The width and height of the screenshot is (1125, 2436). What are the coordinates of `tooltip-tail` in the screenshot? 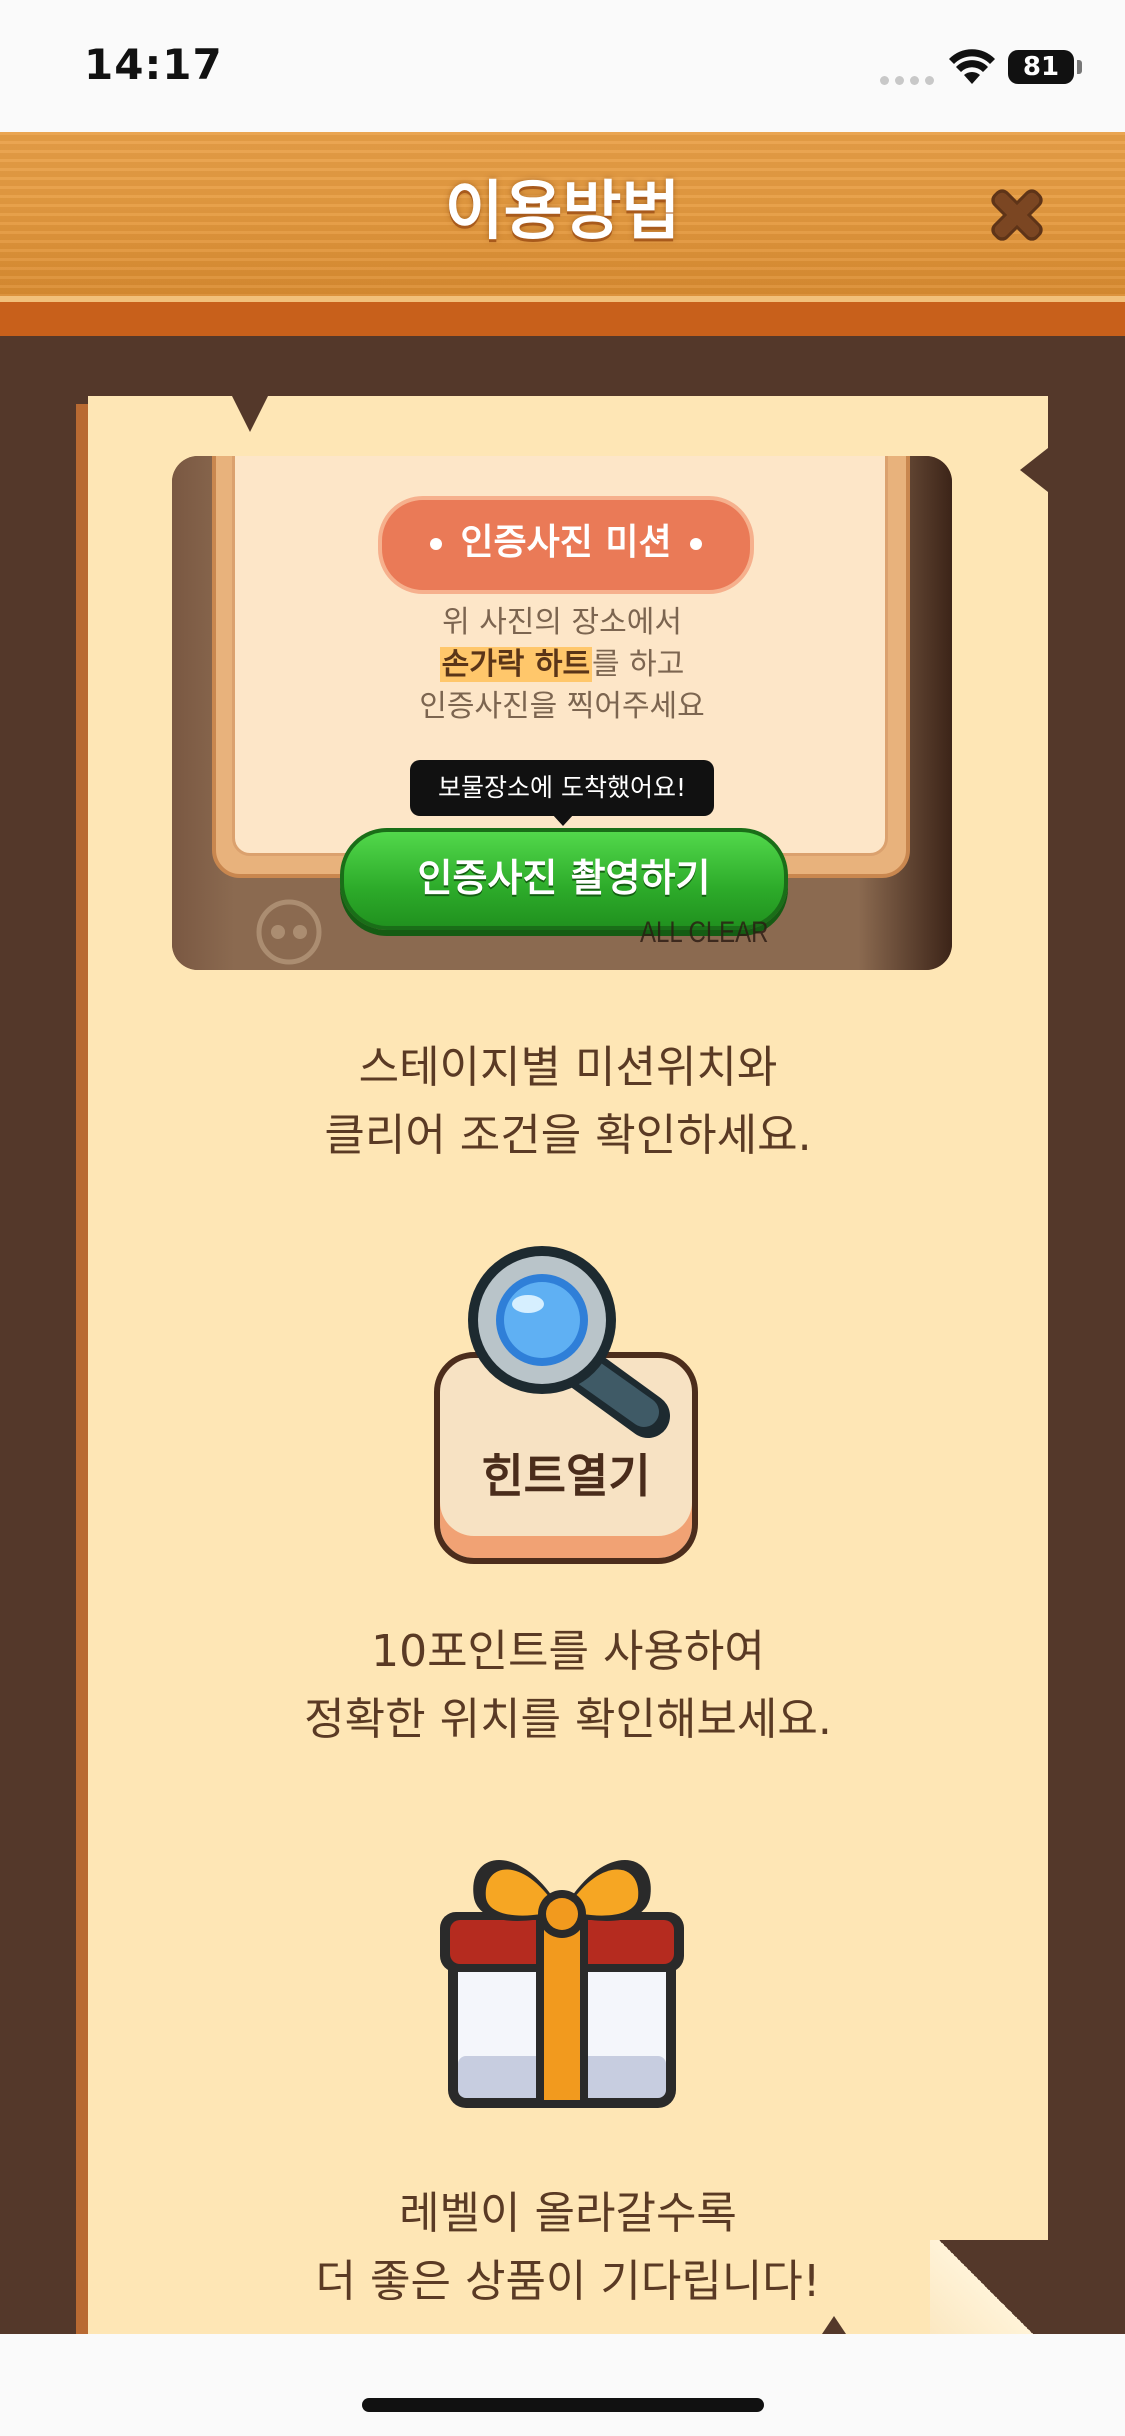 It's located at (563, 820).